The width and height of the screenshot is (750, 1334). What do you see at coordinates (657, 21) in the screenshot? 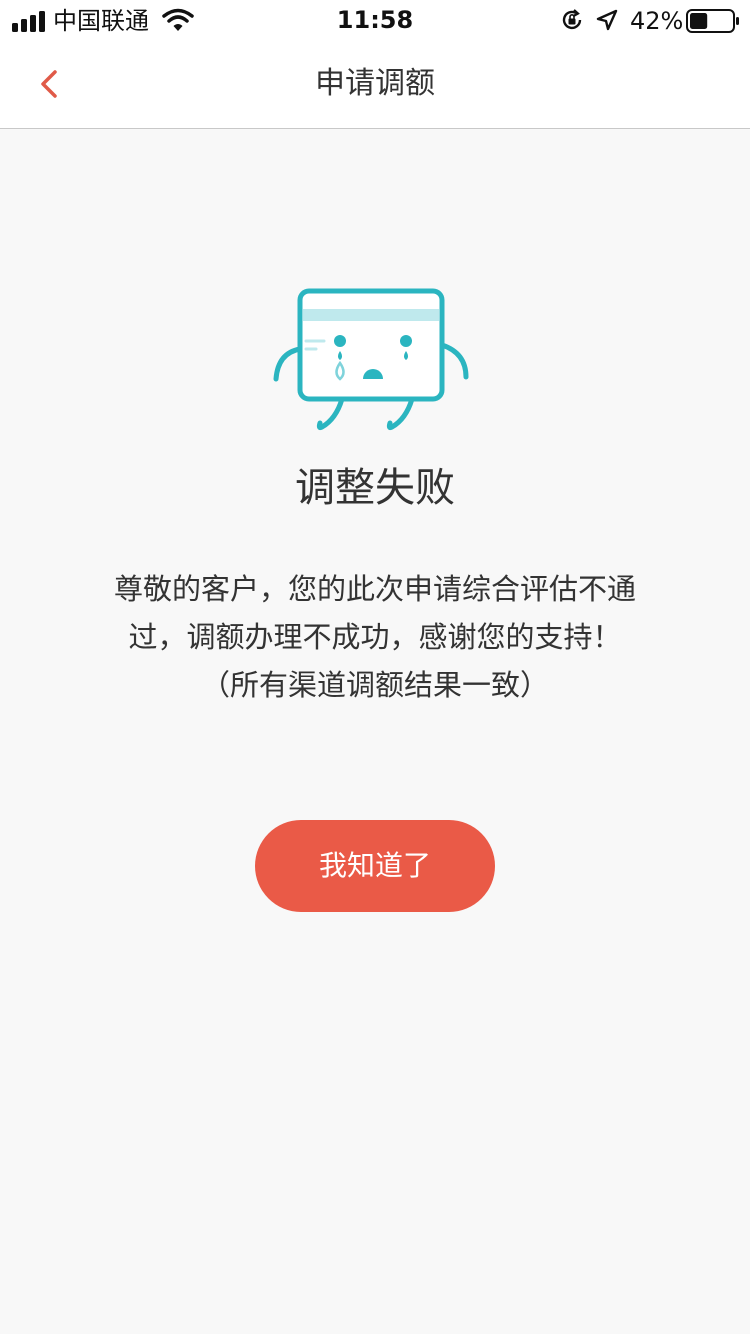
I see `battery-percent: 42%` at bounding box center [657, 21].